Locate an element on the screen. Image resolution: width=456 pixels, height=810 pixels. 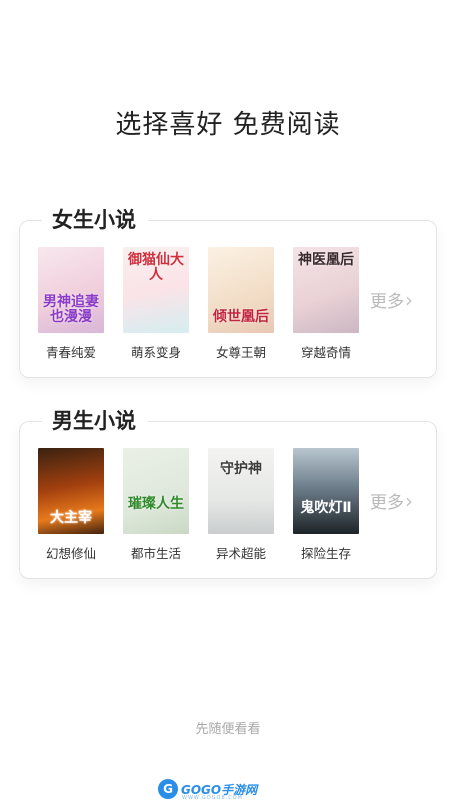
book-male-1: 大主宰 幻想修仙 is located at coordinates (71, 505).